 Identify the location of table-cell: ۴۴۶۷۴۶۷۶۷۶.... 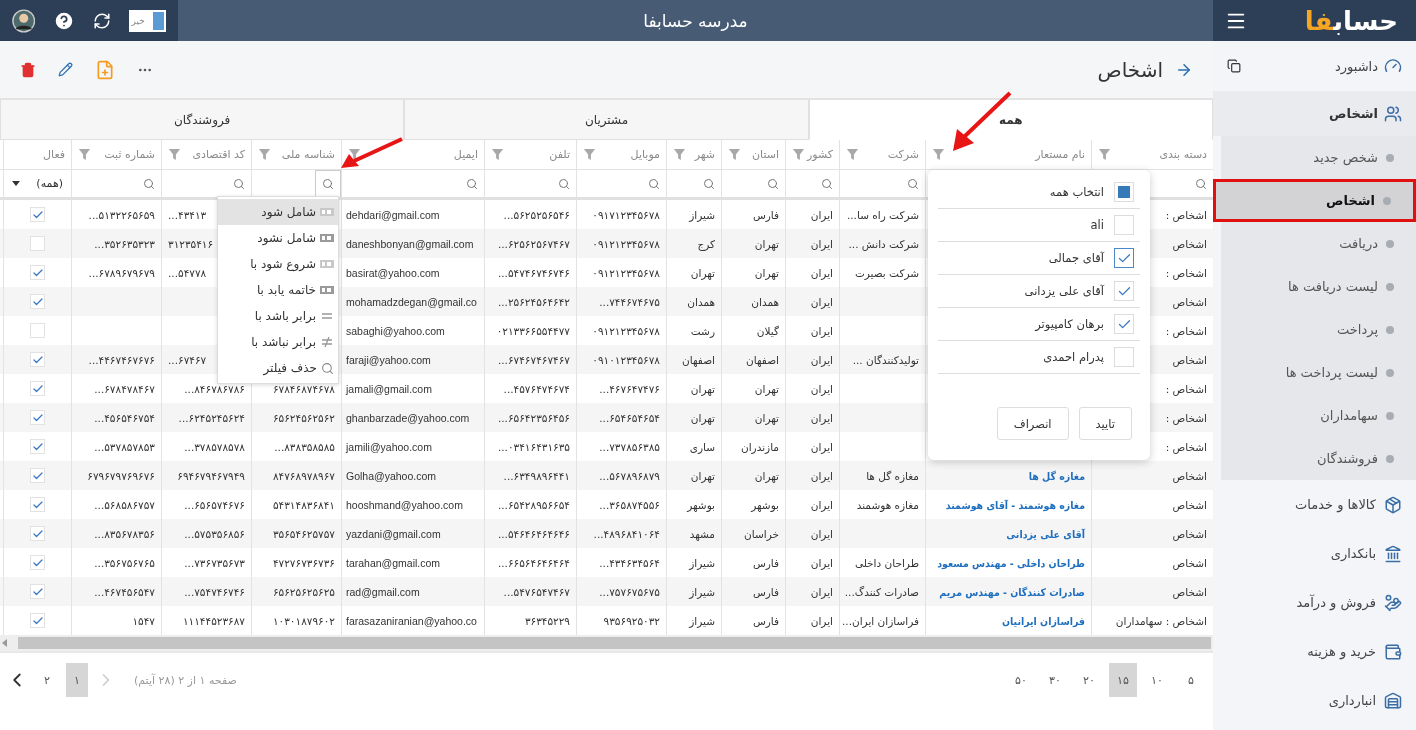
(121, 359).